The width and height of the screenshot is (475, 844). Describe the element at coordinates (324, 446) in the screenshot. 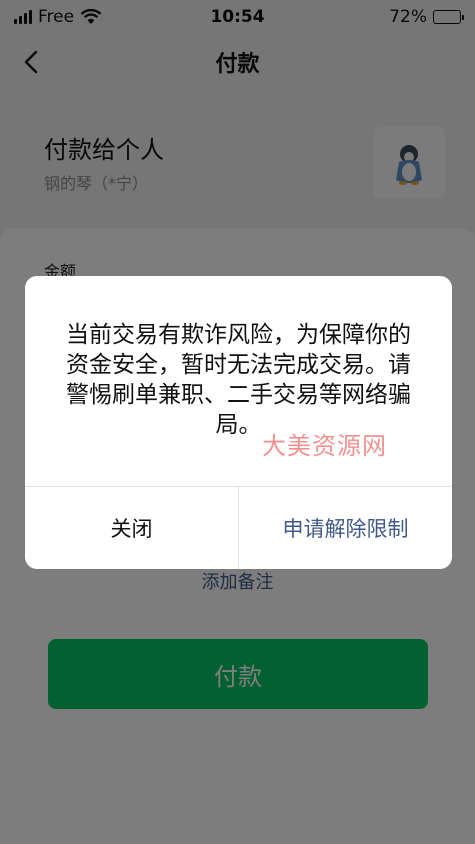

I see `watermark: 大美资源网` at that location.